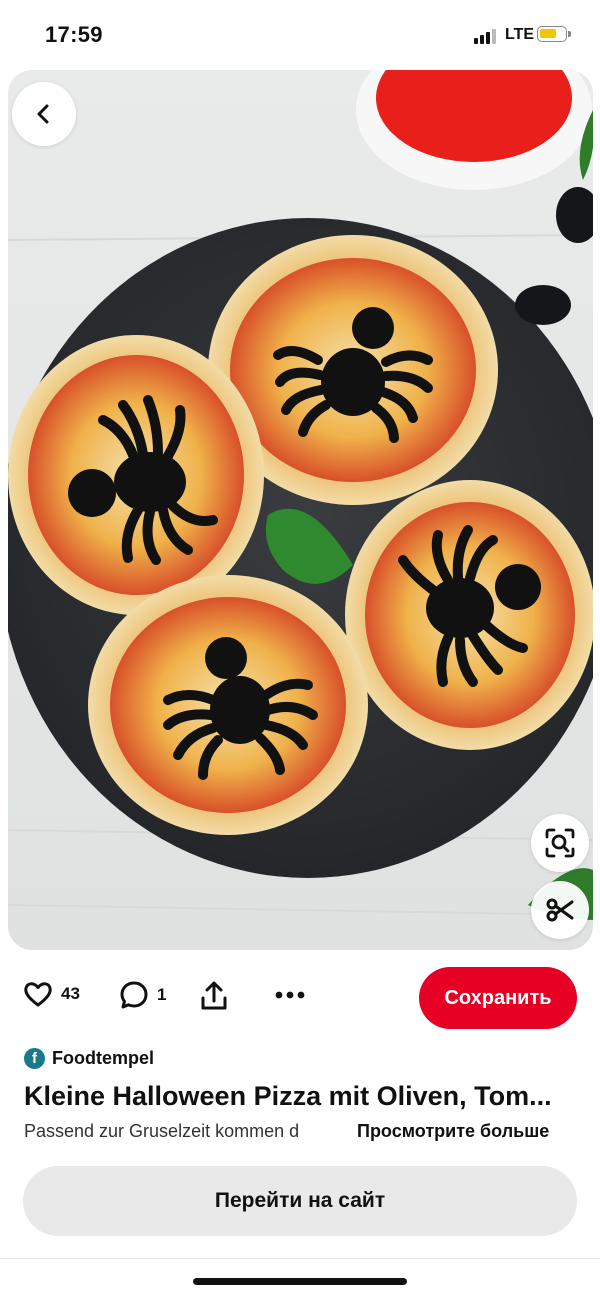  I want to click on action-bar: 43 1 Сохранить, so click(300, 998).